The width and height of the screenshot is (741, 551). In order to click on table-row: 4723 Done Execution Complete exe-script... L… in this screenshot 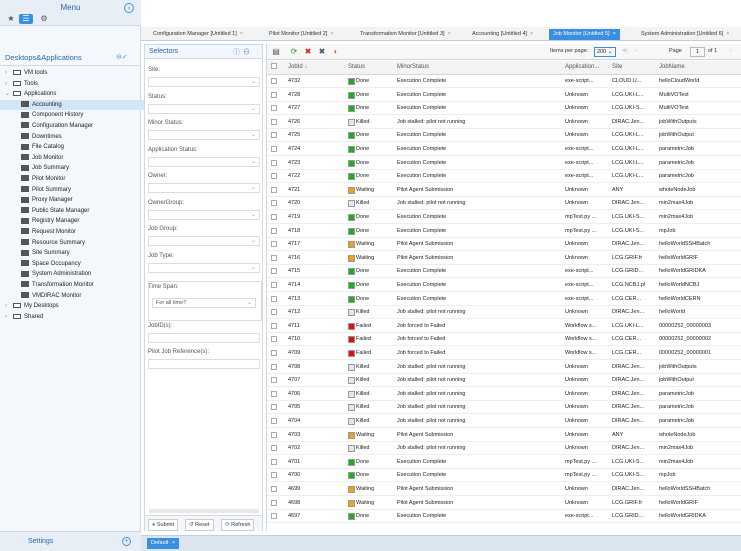, I will do `click(504, 164)`.